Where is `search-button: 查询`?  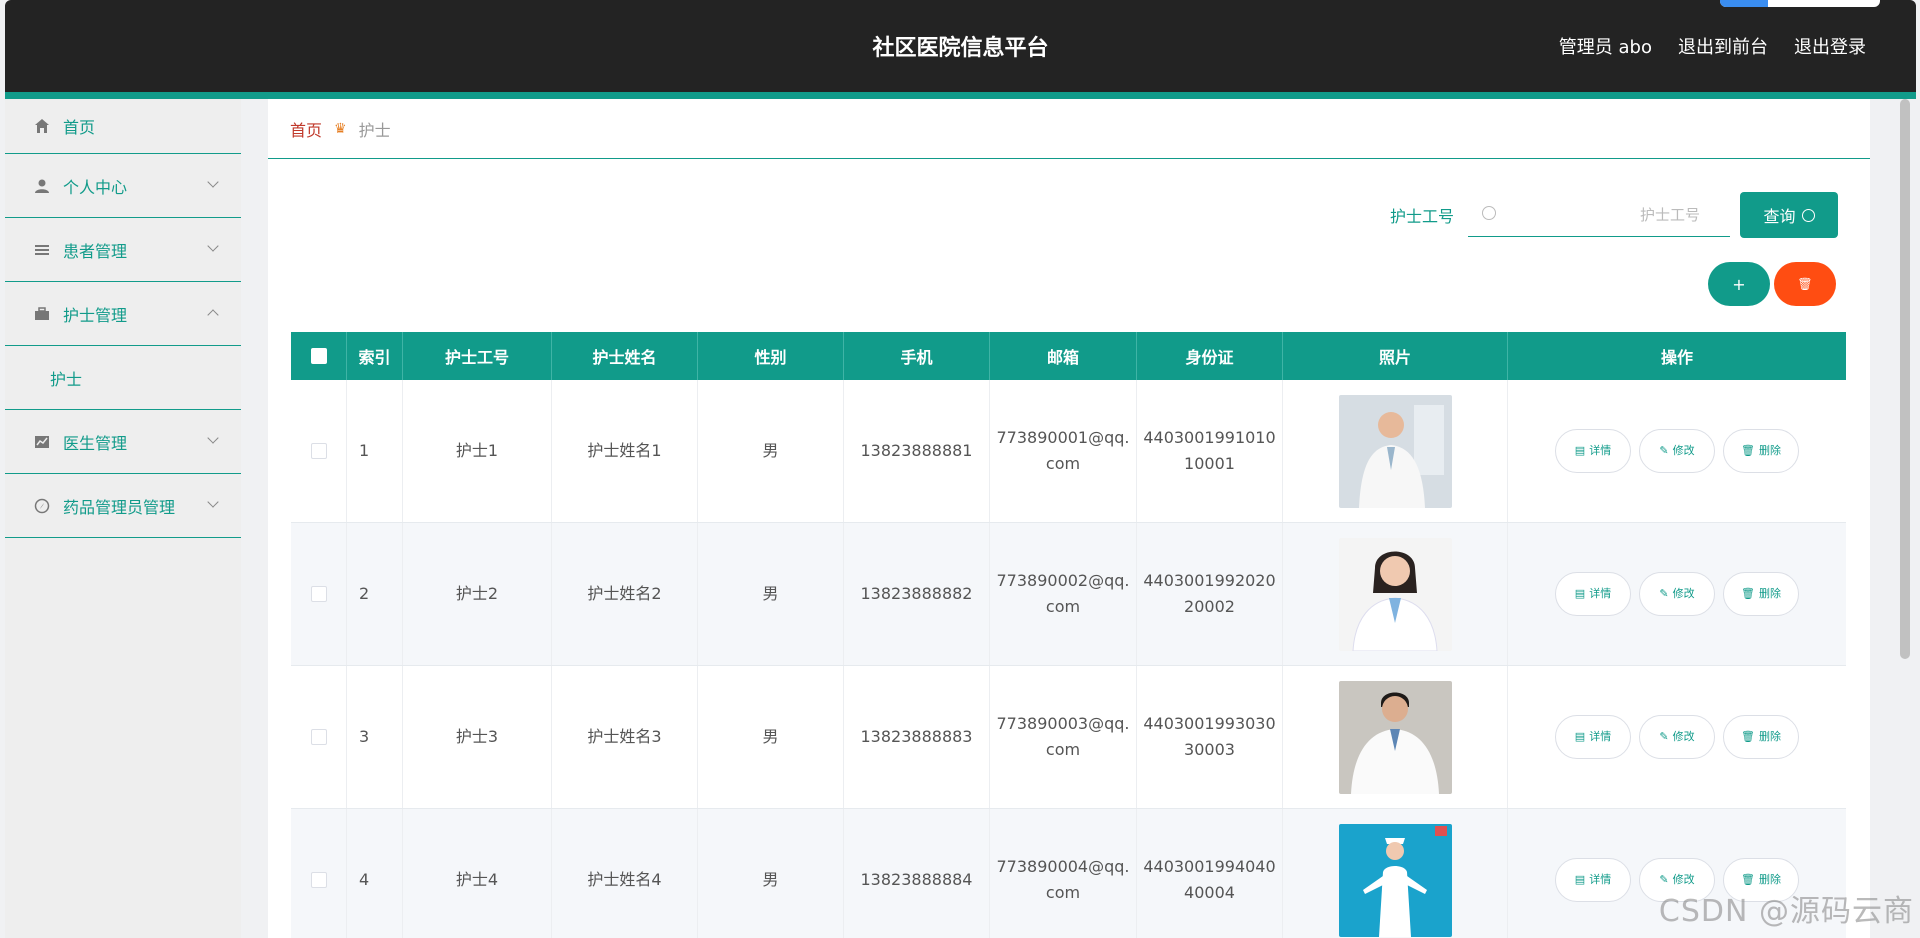 search-button: 查询 is located at coordinates (1789, 215).